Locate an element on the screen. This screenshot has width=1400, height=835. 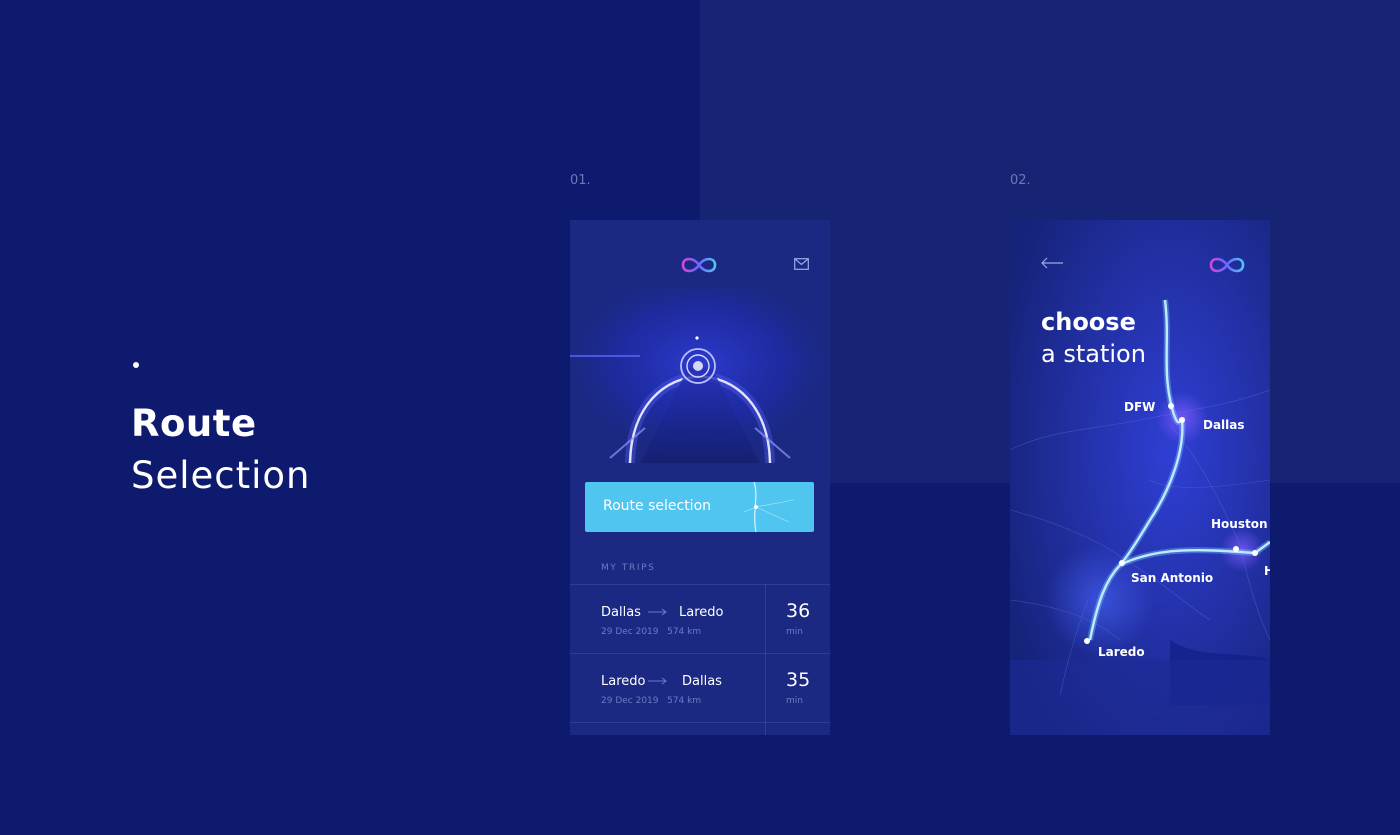
station-heading-bold: choose is located at coordinates (1088, 322).